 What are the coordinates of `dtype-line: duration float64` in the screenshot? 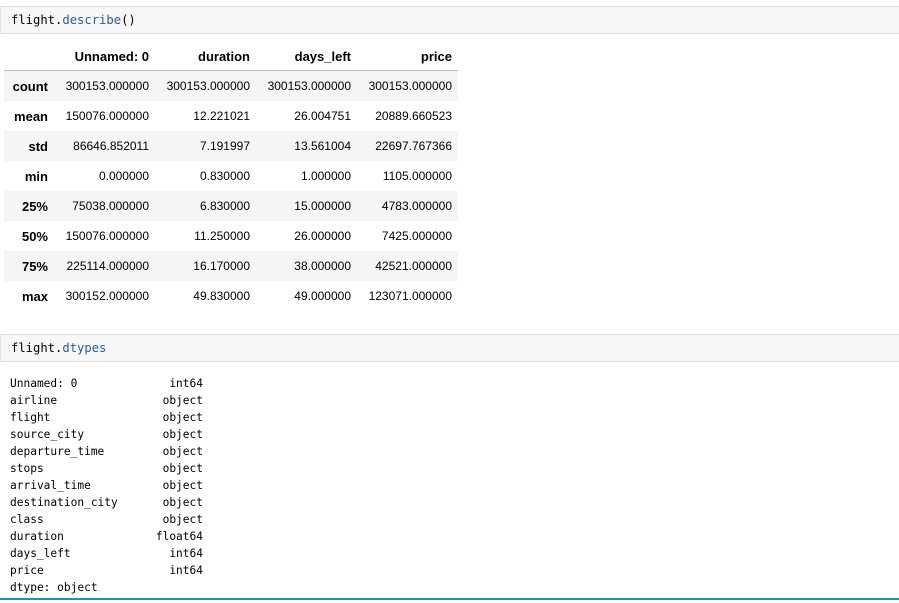 It's located at (106, 536).